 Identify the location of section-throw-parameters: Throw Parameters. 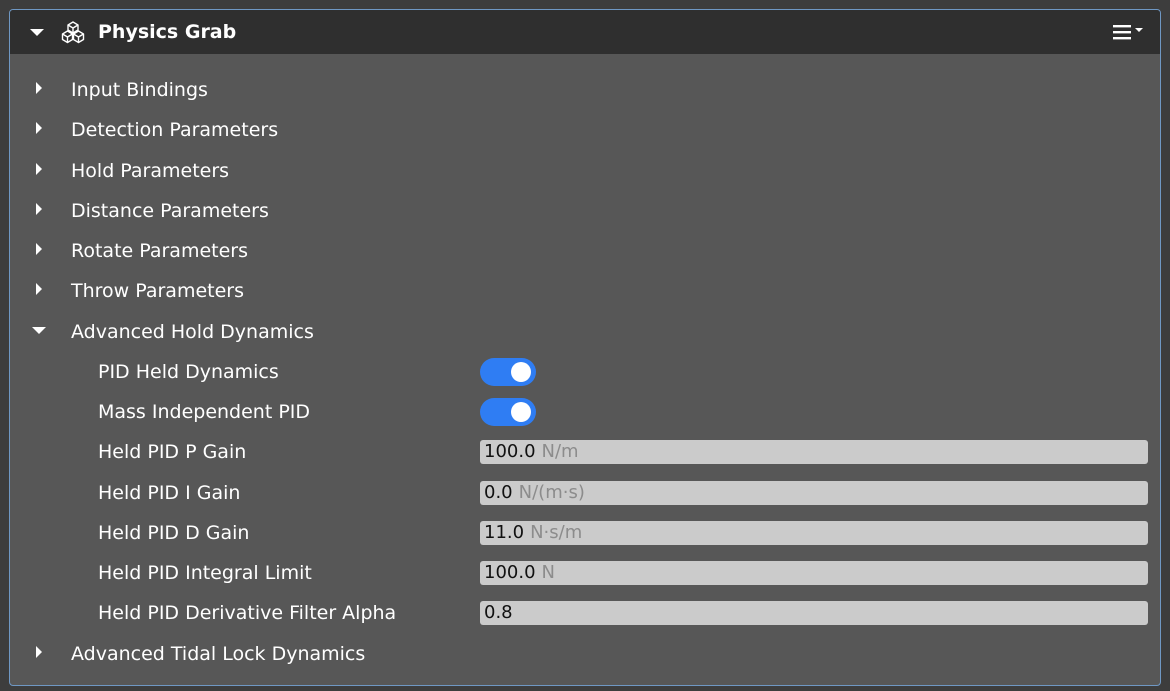
(585, 291).